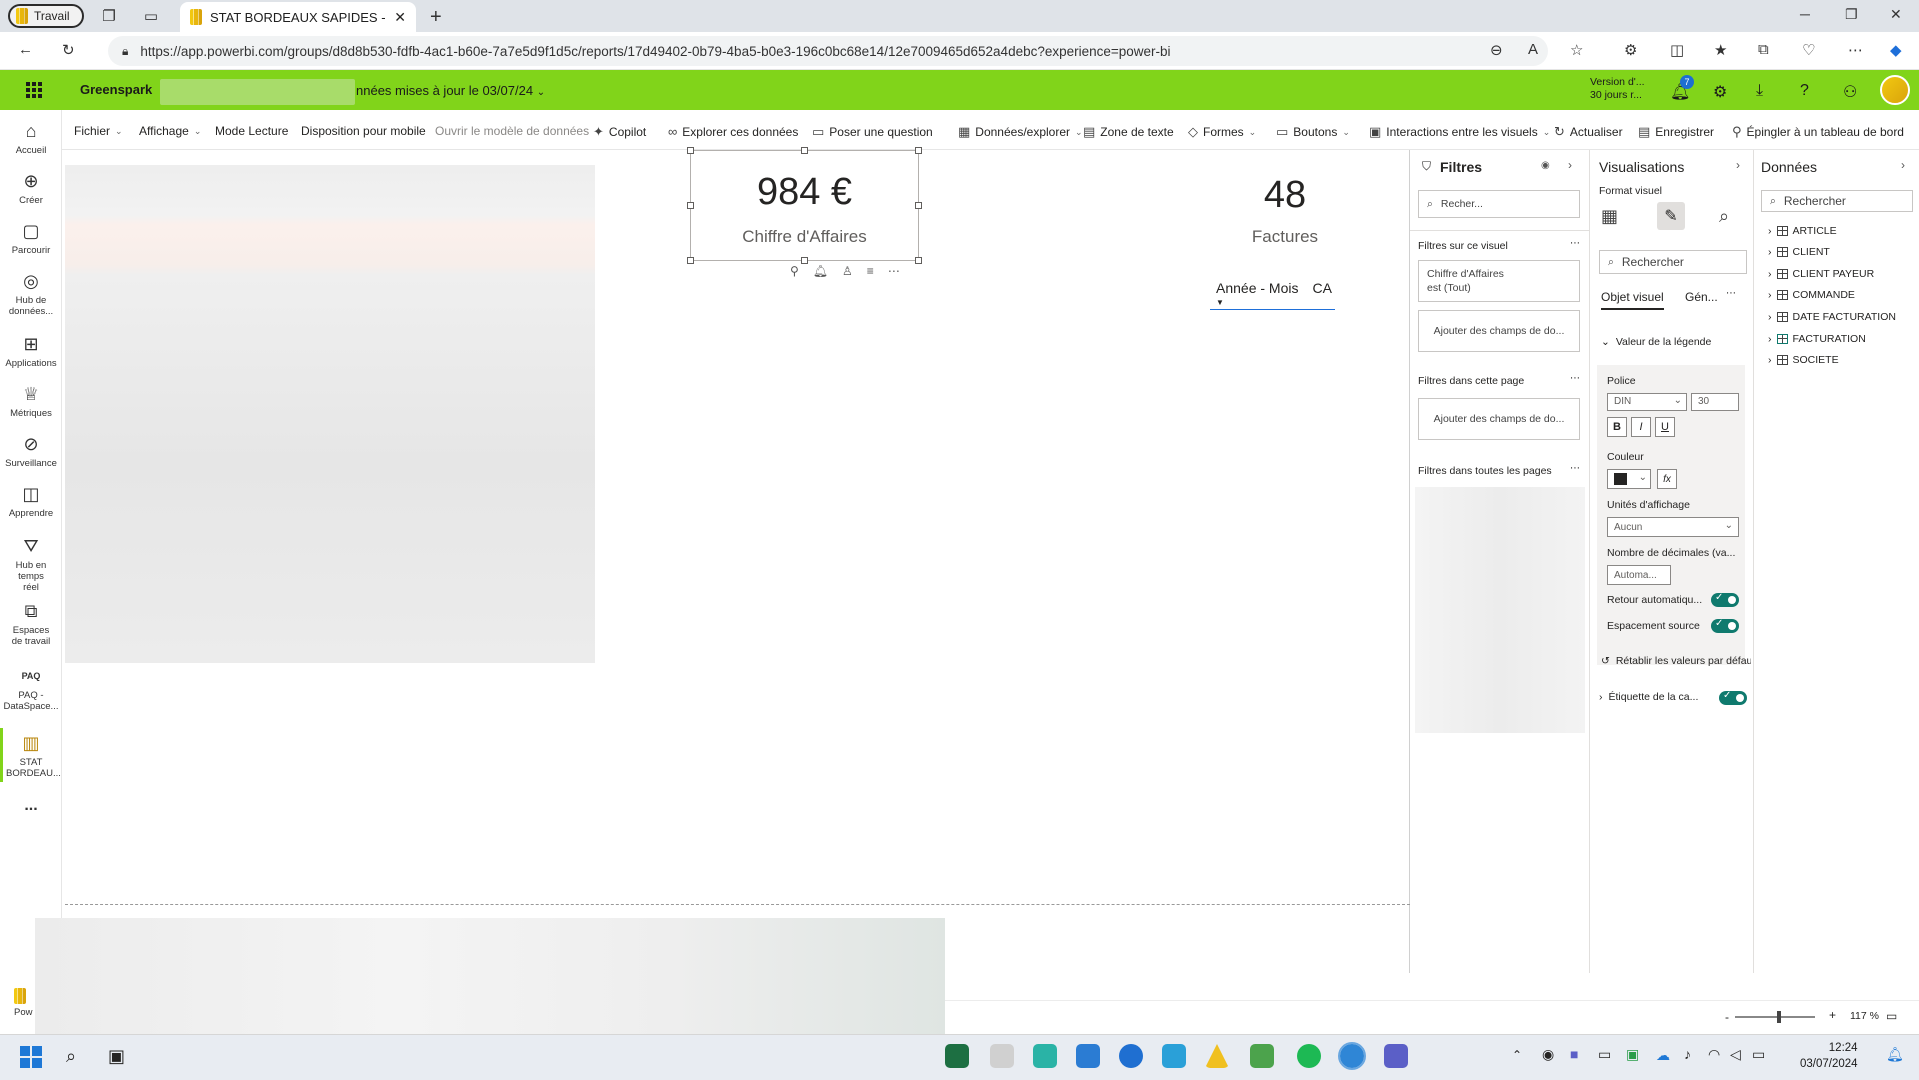 This screenshot has width=1919, height=1080. Describe the element at coordinates (1673, 262) in the screenshot. I see `visualizations-search-input: ⌕ Rechercher` at that location.